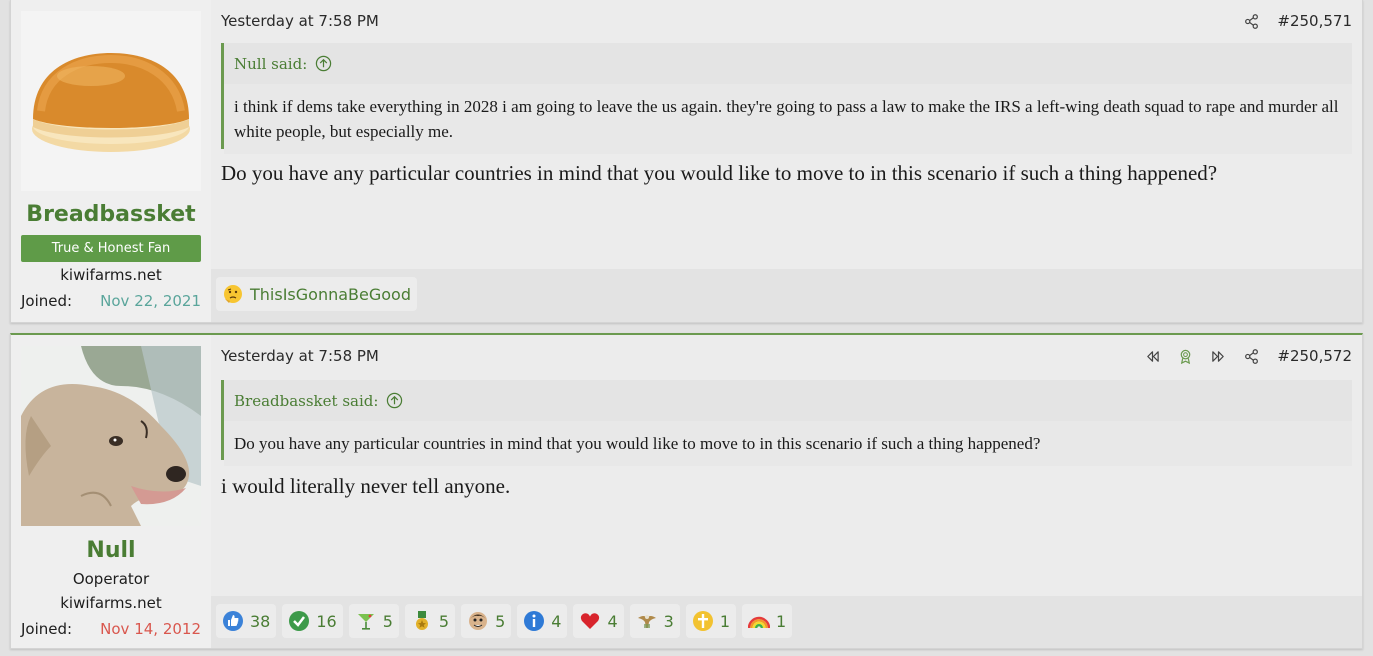  I want to click on post-number: #250,571, so click(1314, 21).